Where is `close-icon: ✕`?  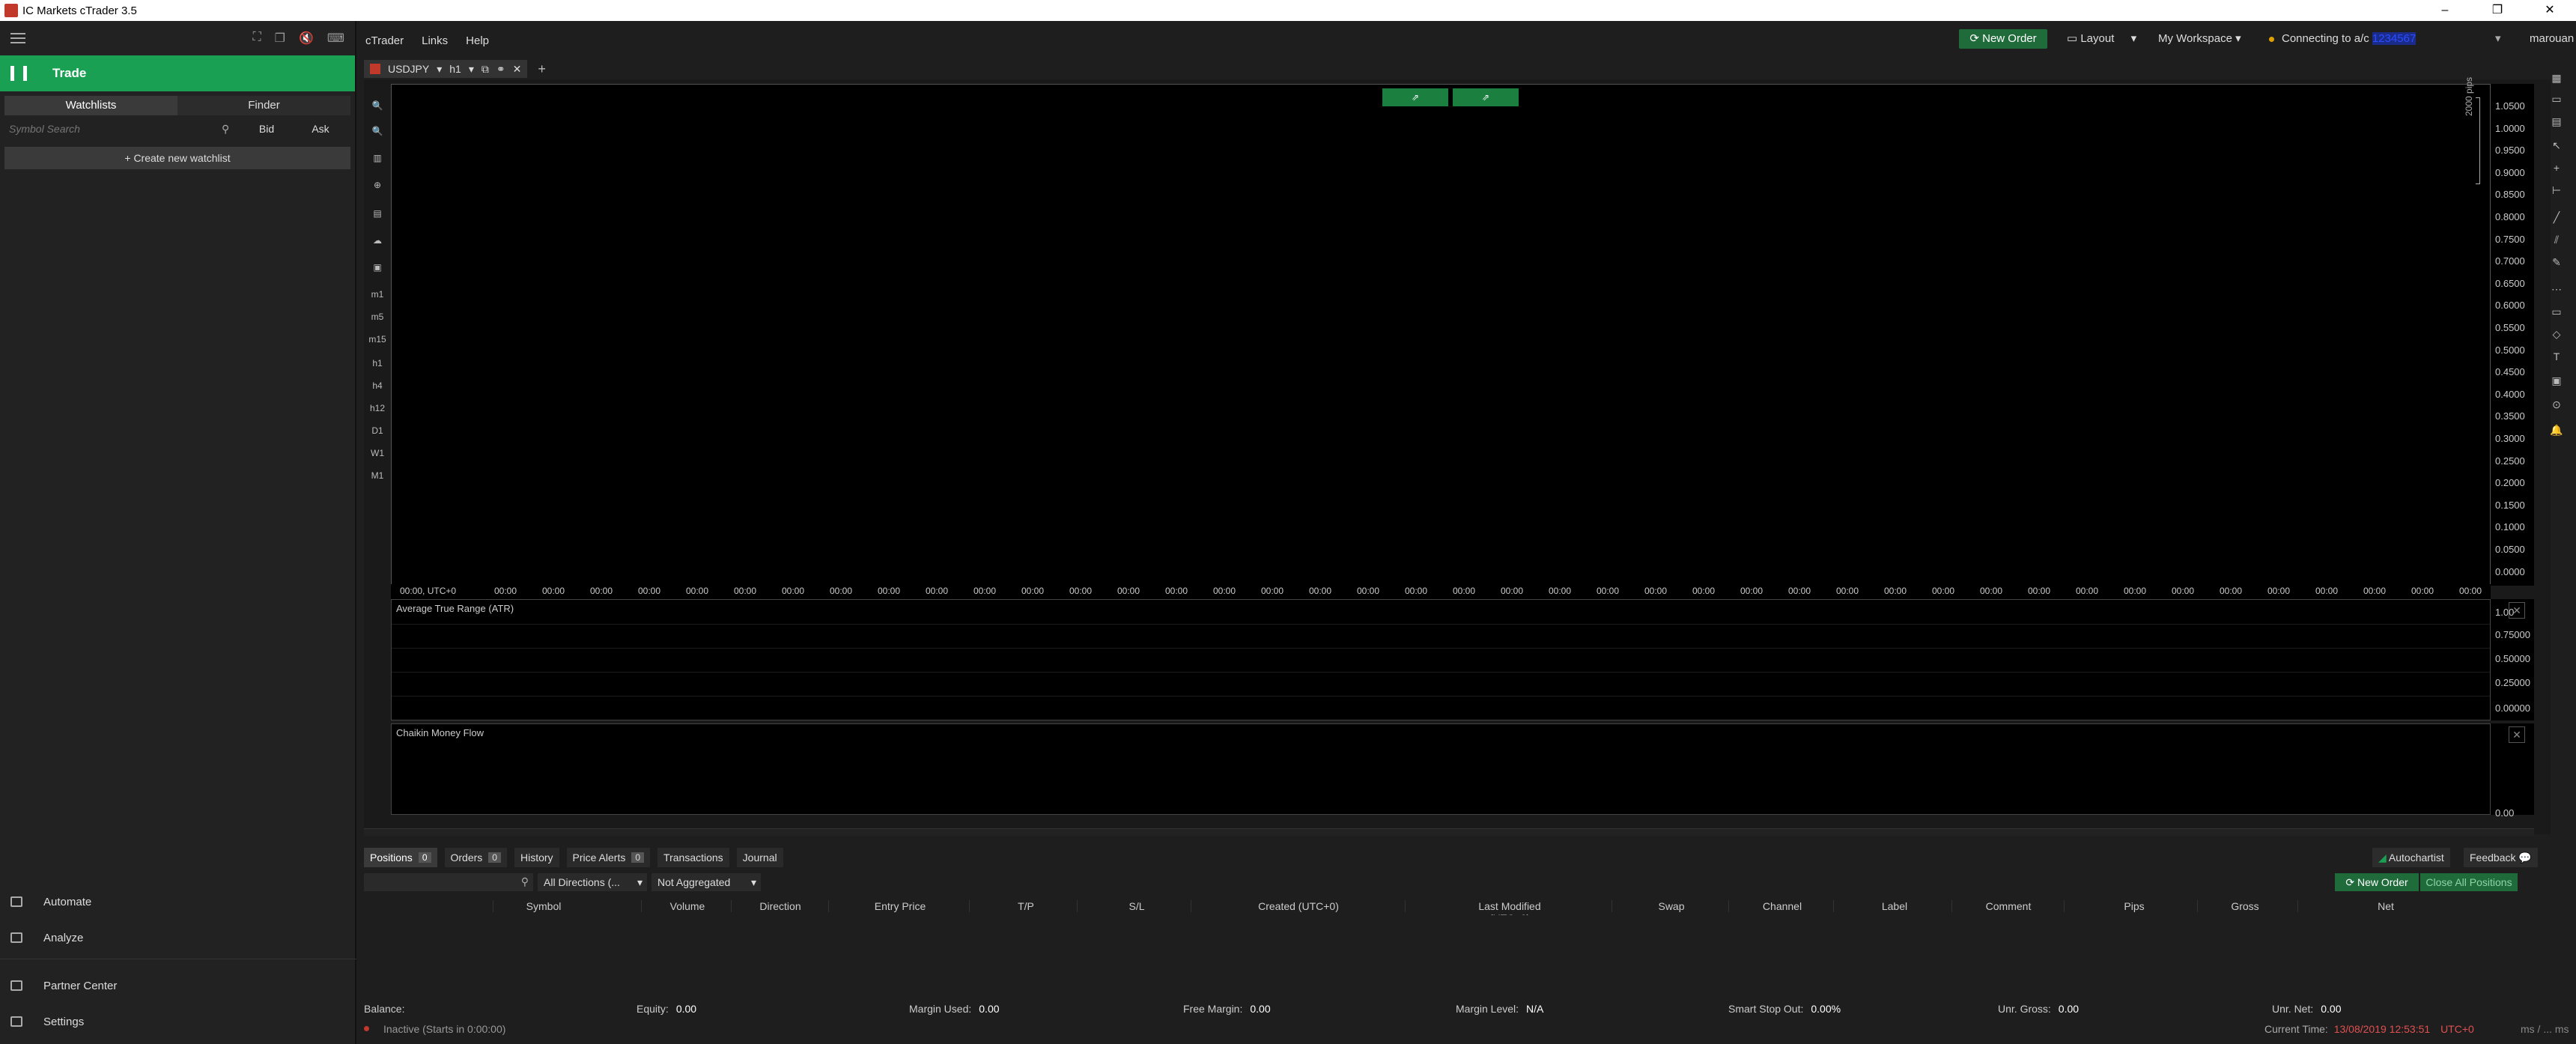 close-icon: ✕ is located at coordinates (517, 69).